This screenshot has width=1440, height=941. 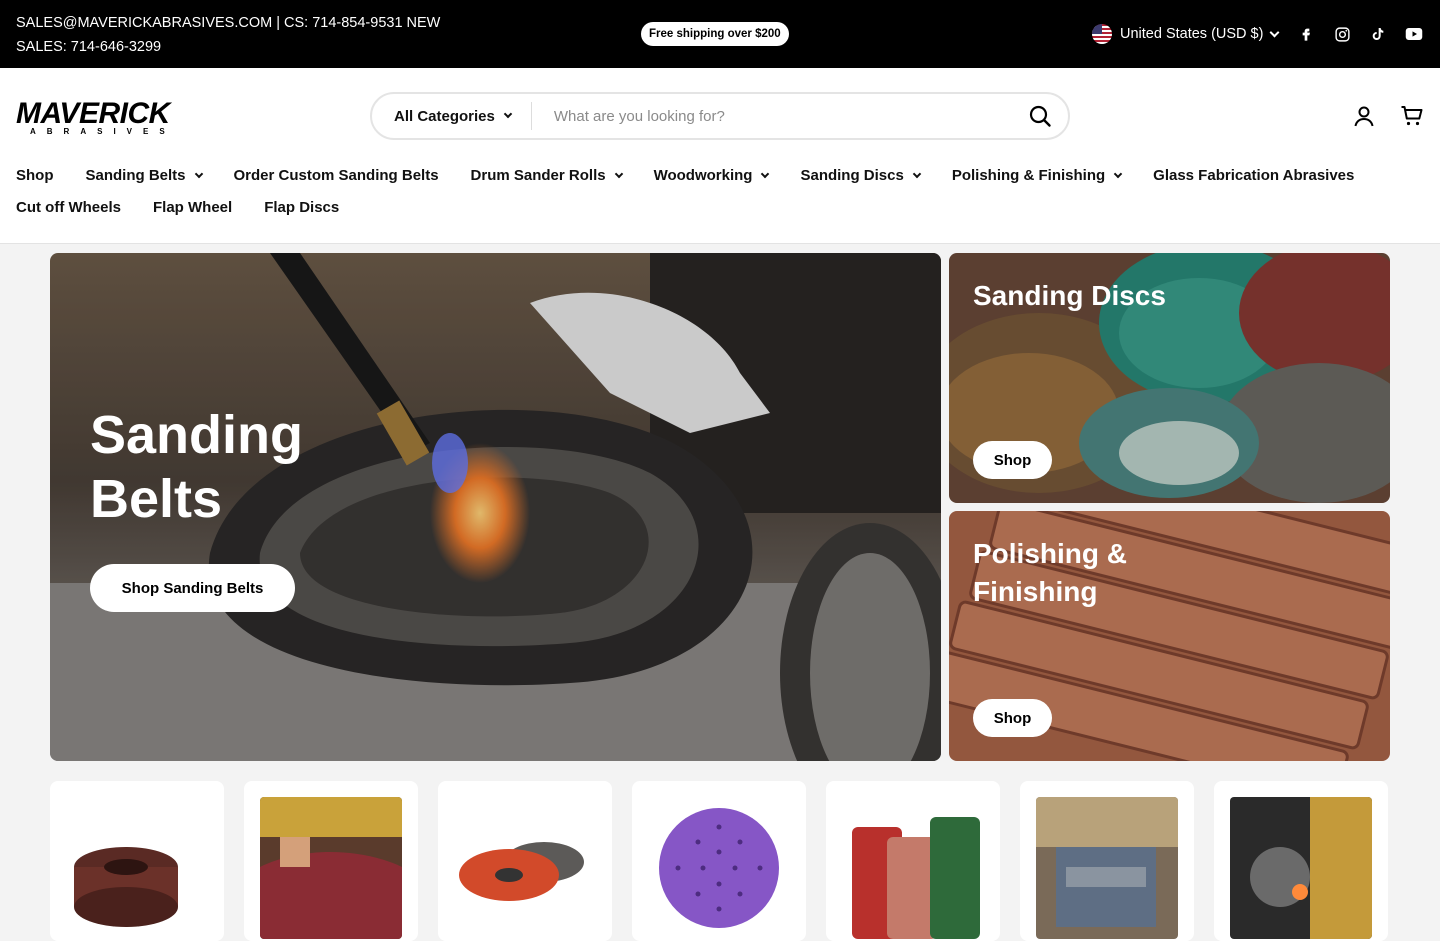 What do you see at coordinates (1102, 34) in the screenshot?
I see `us-flag-icon` at bounding box center [1102, 34].